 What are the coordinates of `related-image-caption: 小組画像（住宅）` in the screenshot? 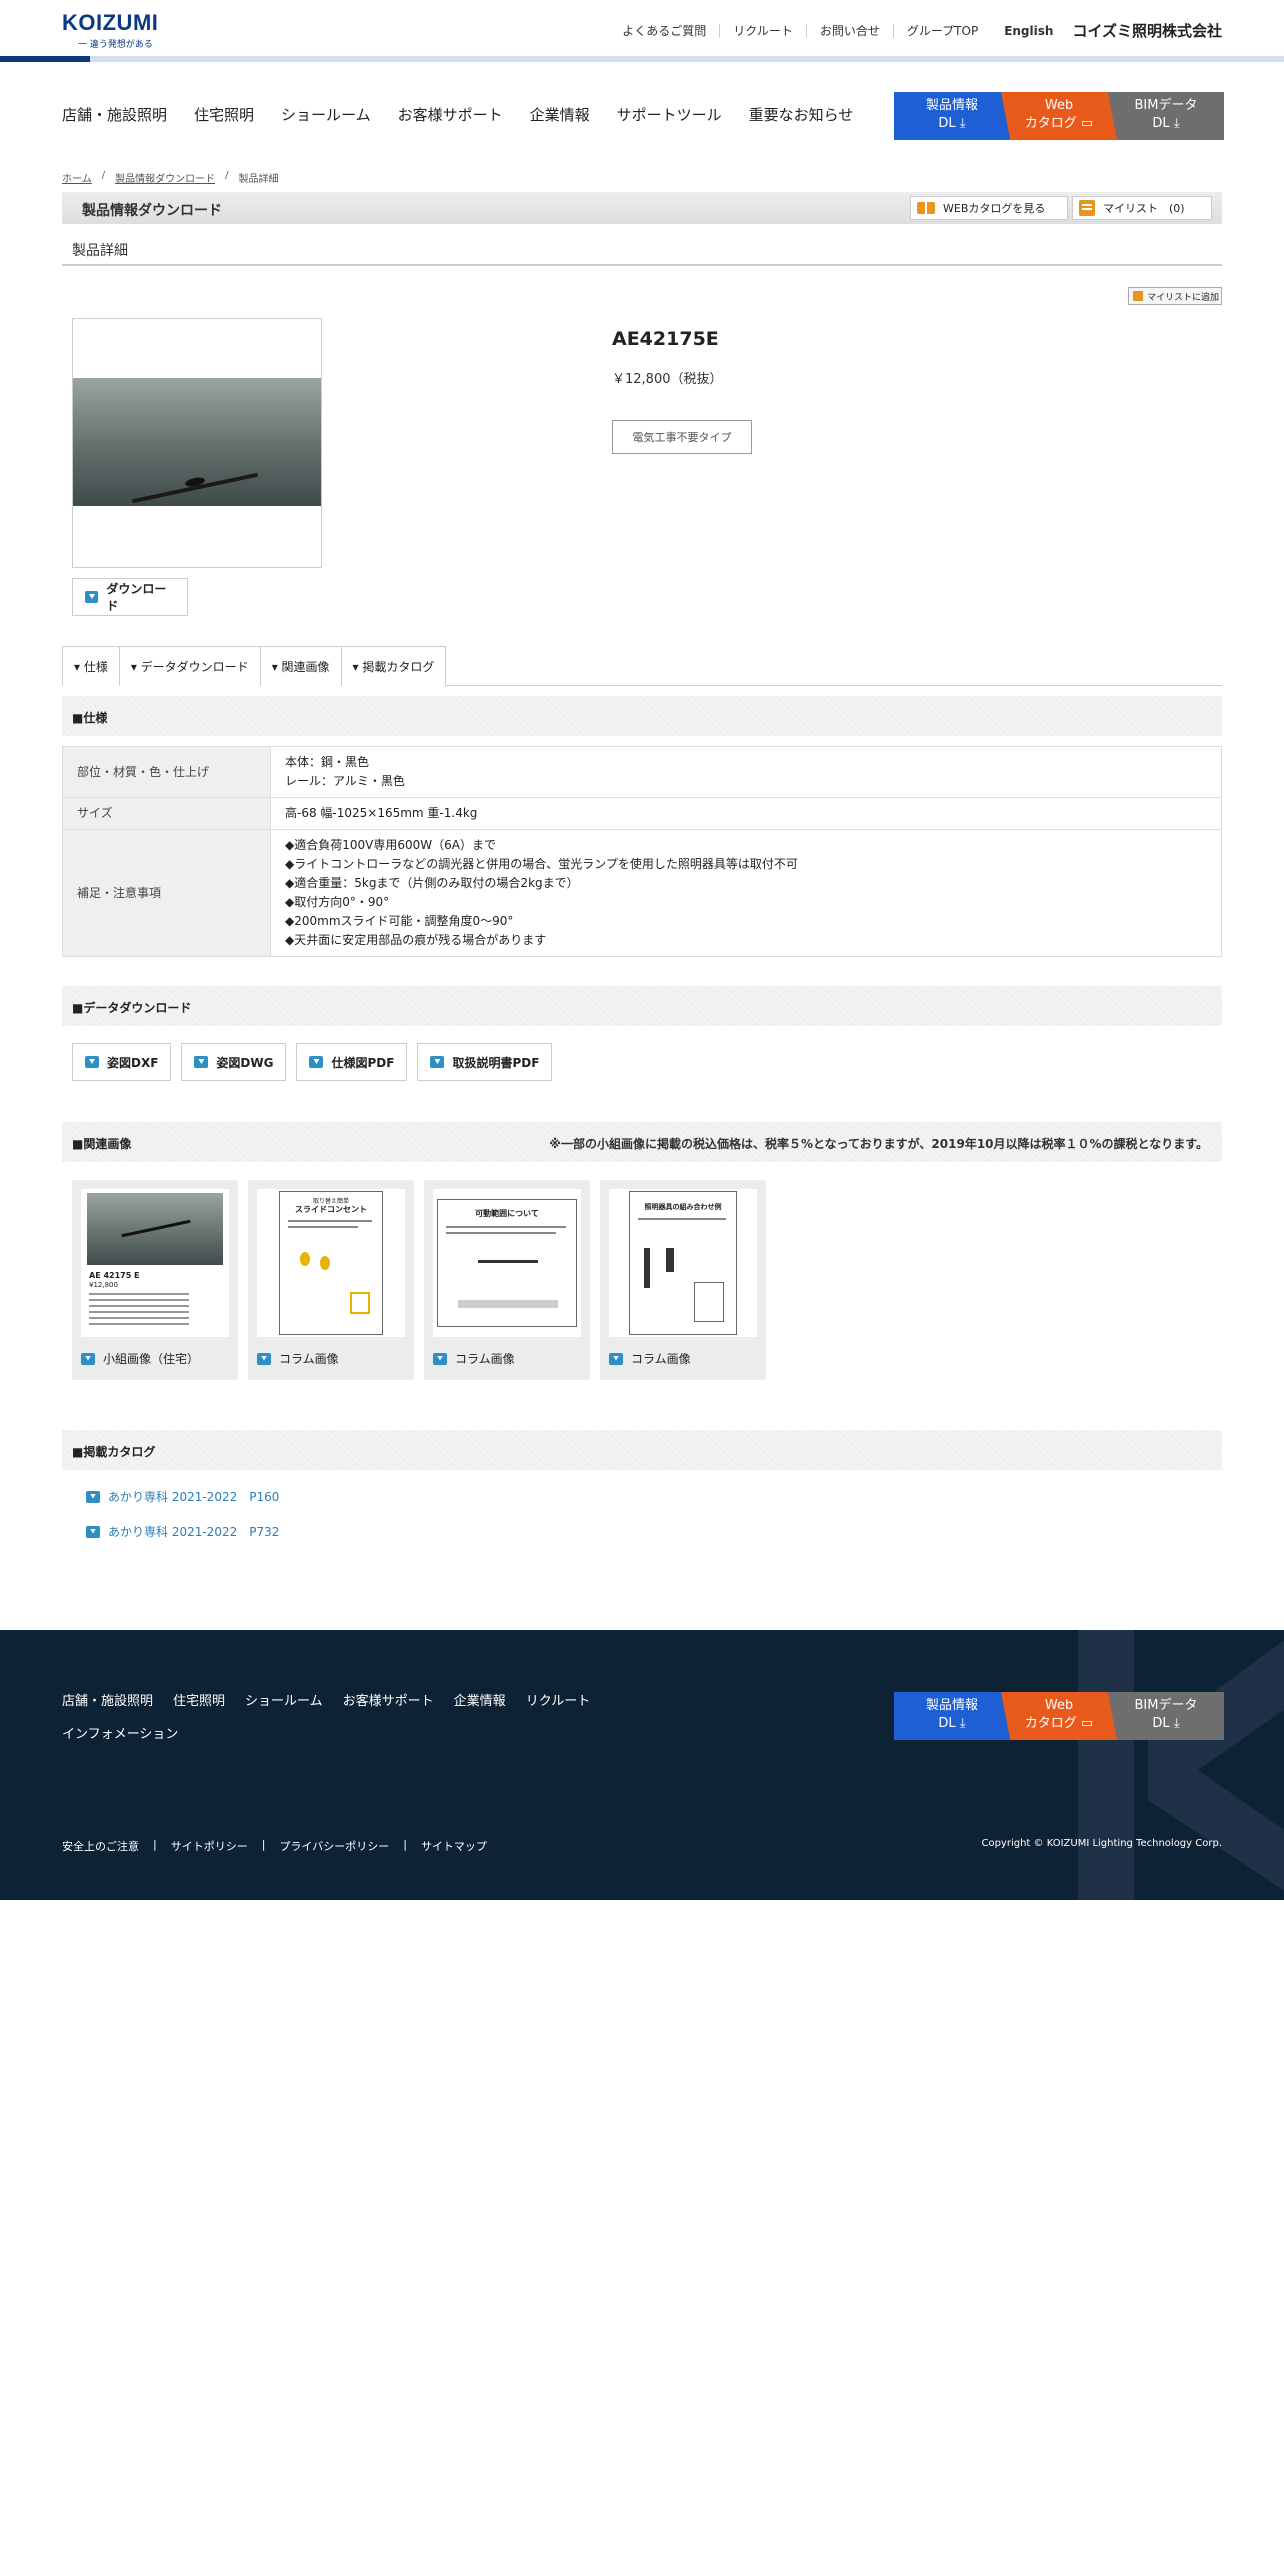 It's located at (140, 1358).